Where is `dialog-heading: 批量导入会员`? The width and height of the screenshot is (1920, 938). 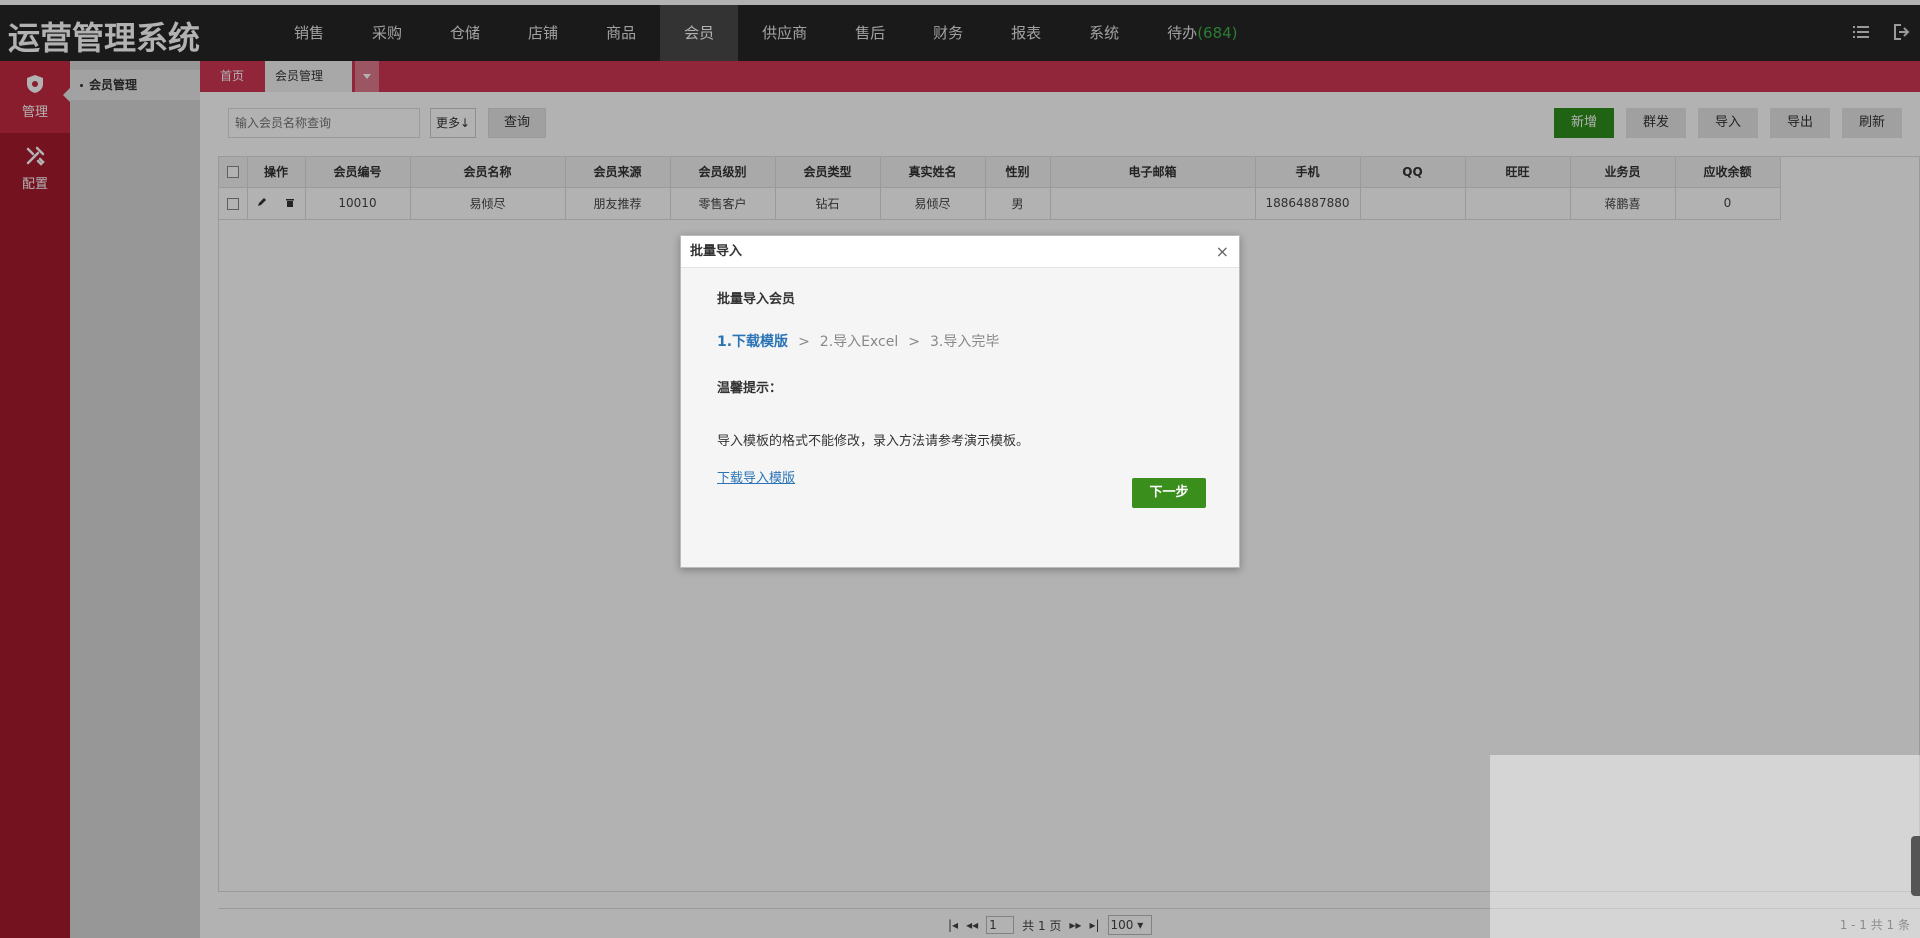 dialog-heading: 批量导入会员 is located at coordinates (756, 299).